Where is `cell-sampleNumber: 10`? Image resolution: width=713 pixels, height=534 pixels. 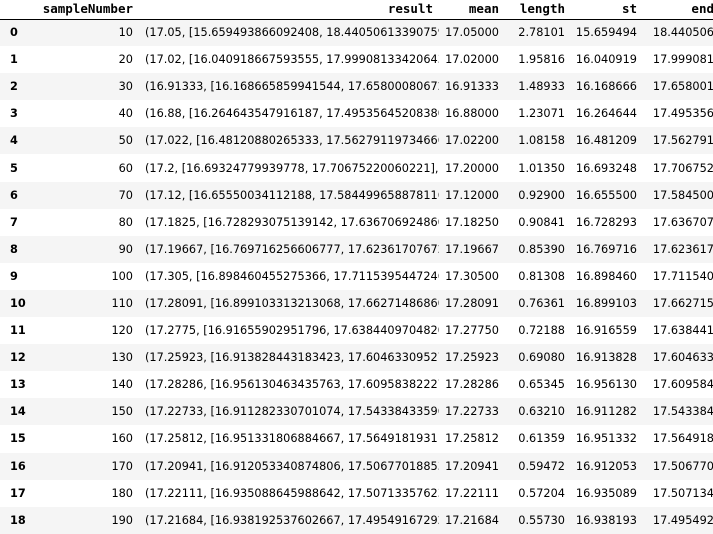 cell-sampleNumber: 10 is located at coordinates (125, 33).